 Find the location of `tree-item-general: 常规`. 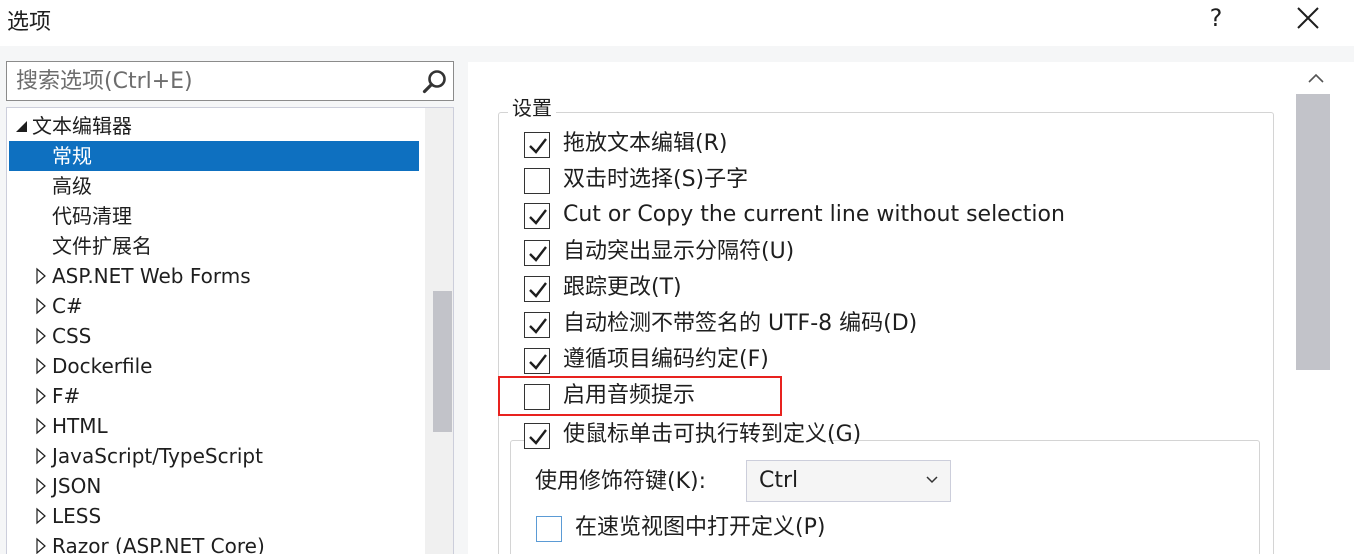

tree-item-general: 常规 is located at coordinates (214, 156).